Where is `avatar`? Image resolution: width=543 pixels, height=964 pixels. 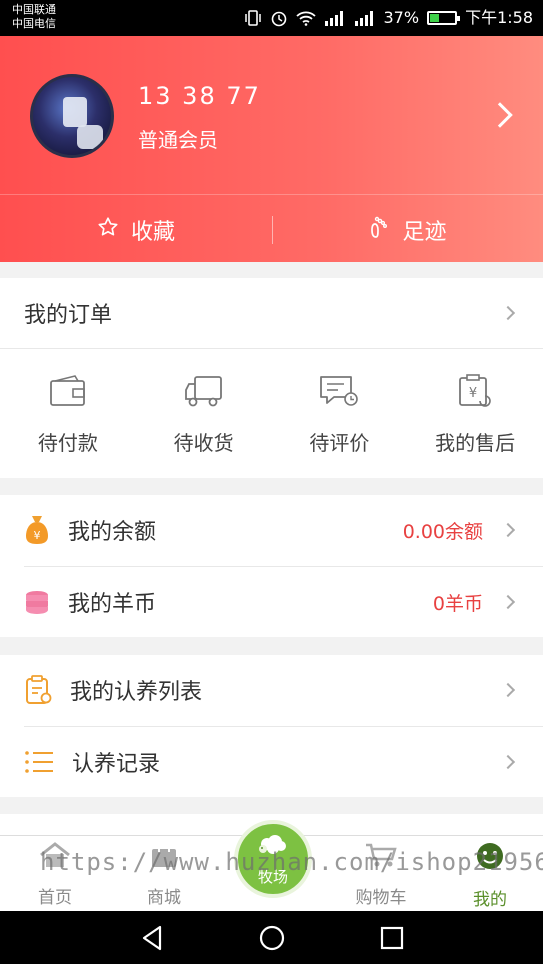 avatar is located at coordinates (72, 116).